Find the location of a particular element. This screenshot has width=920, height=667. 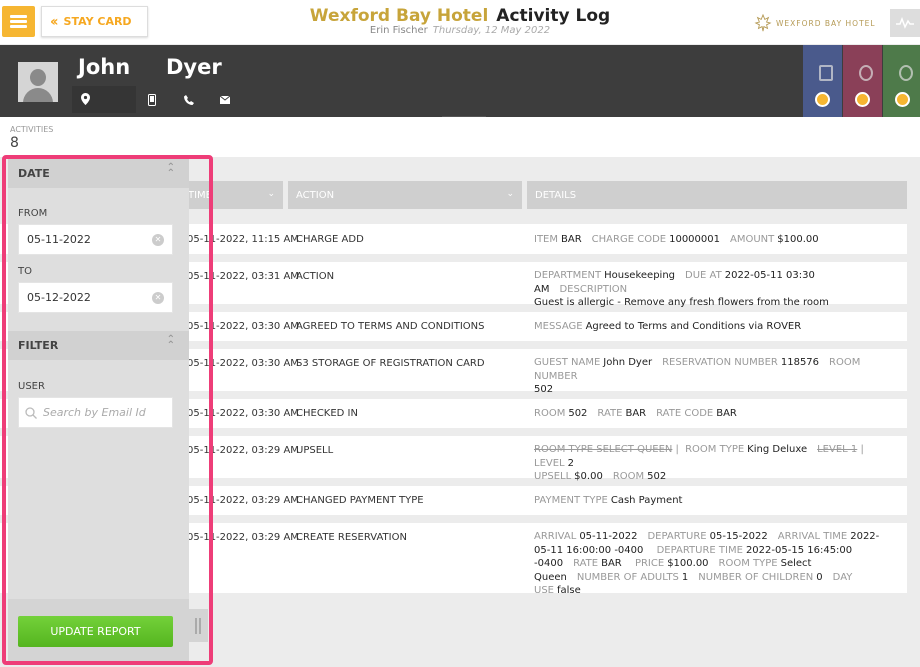

column-header-action: ACTION ⌄ is located at coordinates (405, 195).